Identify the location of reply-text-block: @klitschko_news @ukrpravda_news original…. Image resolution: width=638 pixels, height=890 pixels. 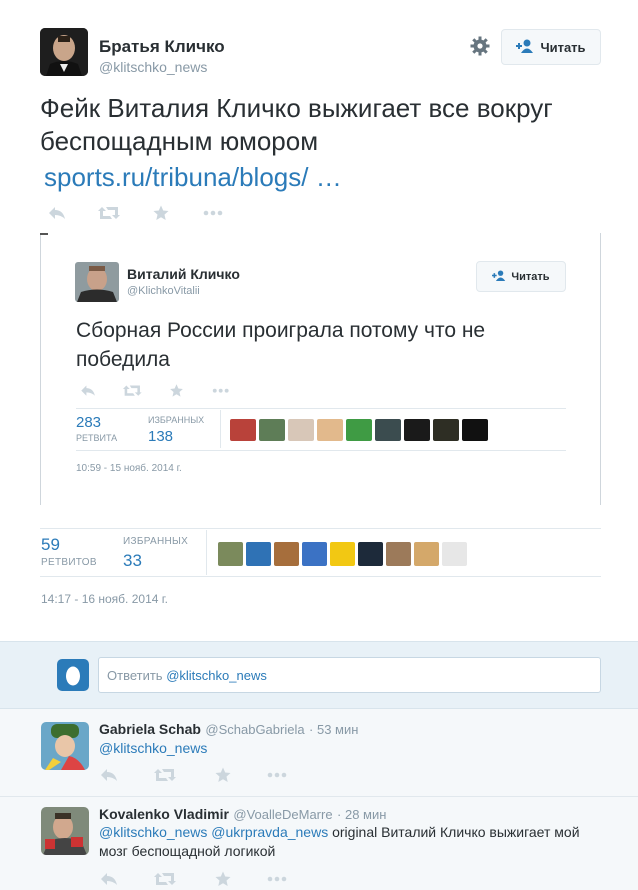
(349, 842).